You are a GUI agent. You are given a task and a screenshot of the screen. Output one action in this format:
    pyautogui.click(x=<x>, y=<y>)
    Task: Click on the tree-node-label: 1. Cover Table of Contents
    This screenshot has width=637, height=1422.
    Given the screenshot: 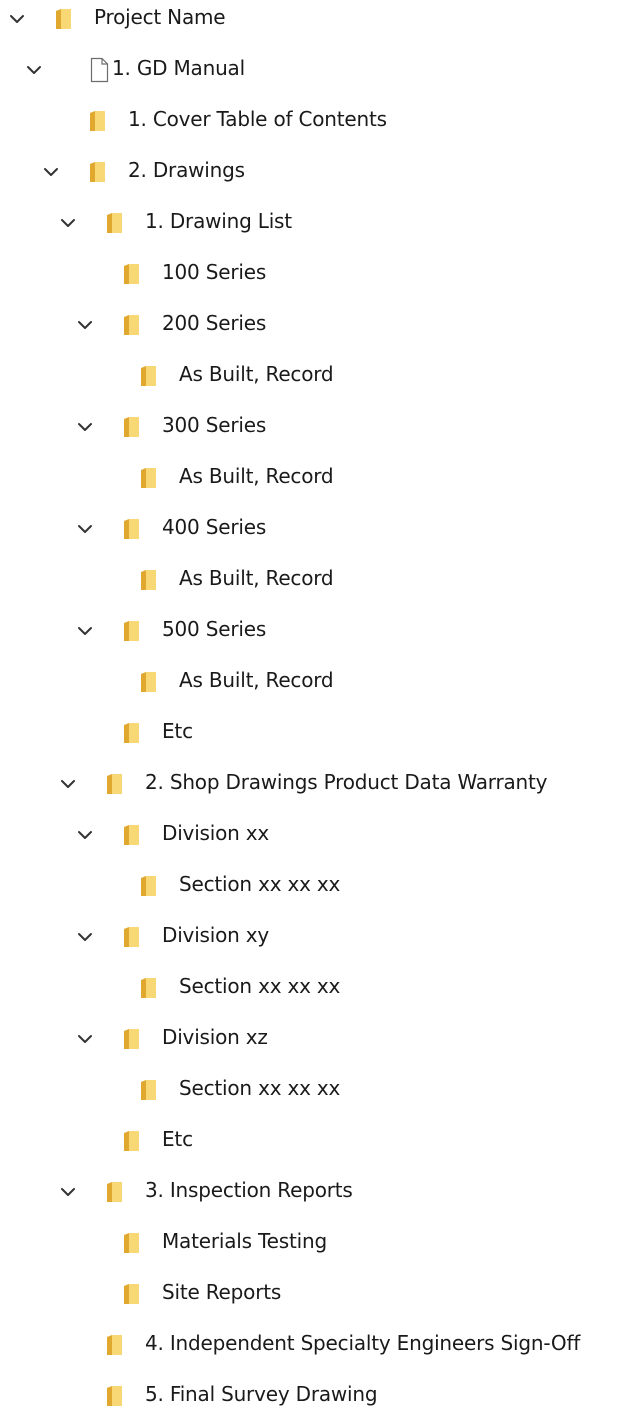 What is the action you would take?
    pyautogui.click(x=257, y=119)
    